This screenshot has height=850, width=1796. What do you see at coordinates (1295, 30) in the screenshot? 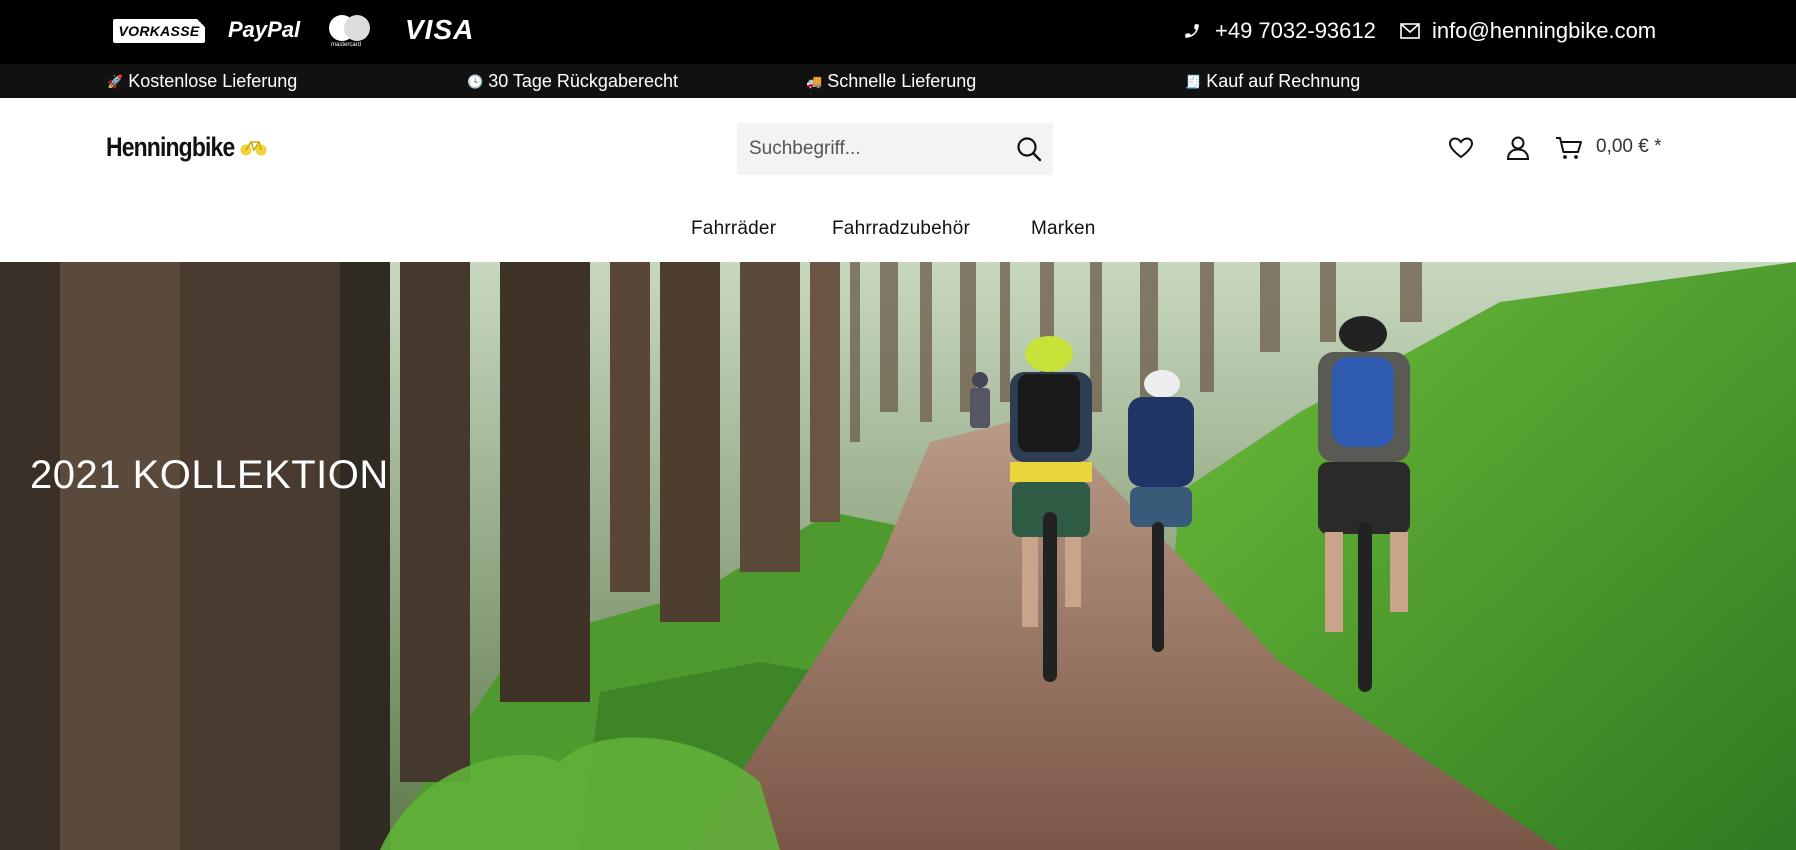
I see `phone-number: +49 7032-93612` at bounding box center [1295, 30].